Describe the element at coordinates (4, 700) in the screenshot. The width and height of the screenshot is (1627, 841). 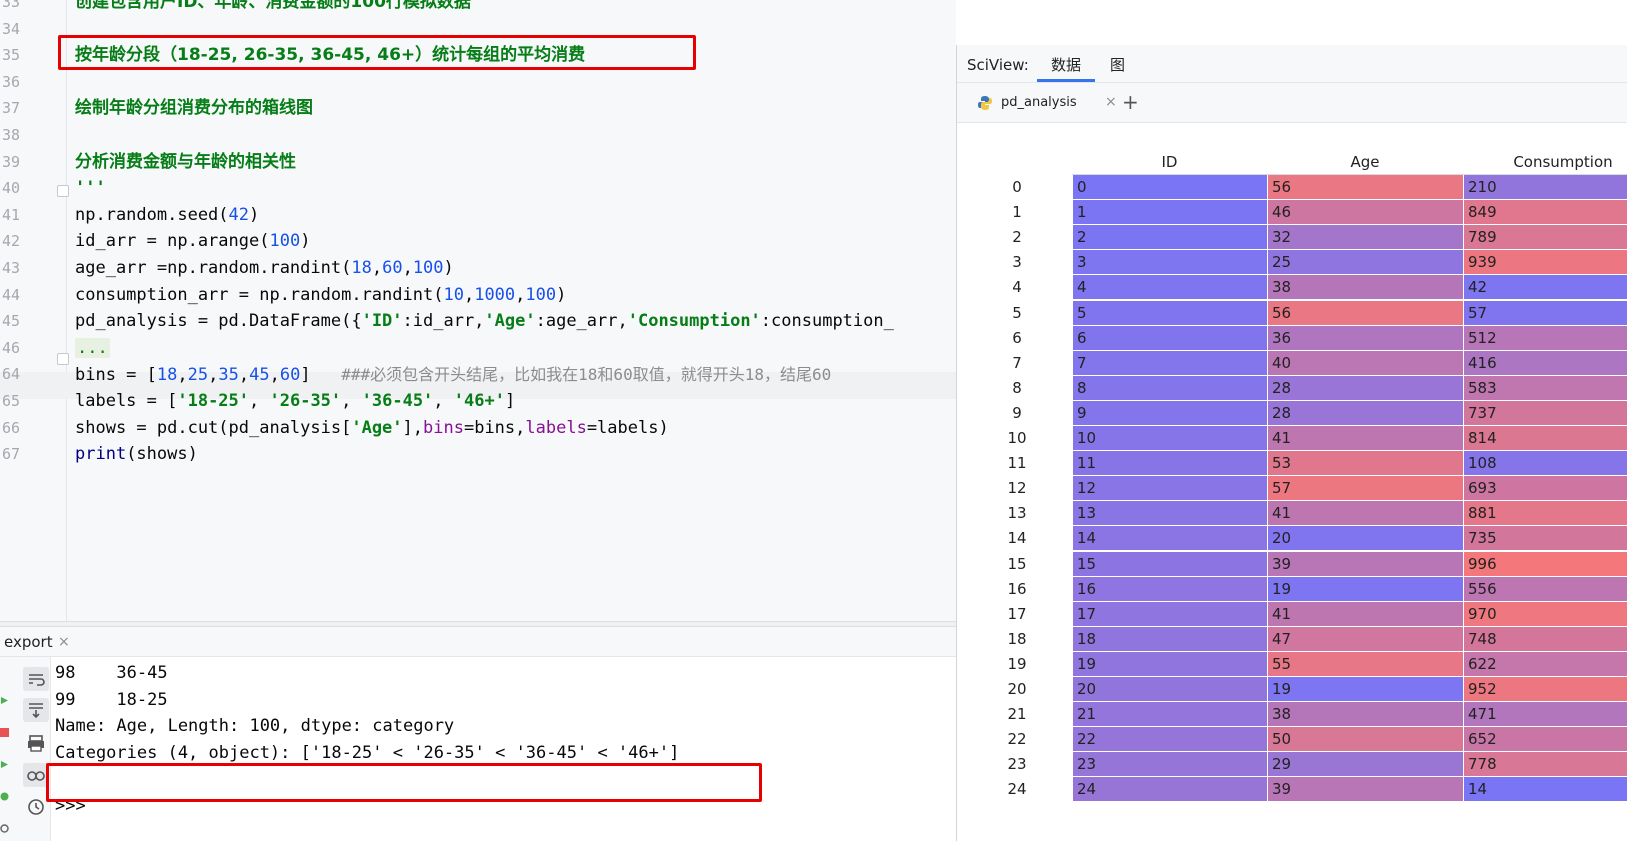
I see `rerun-icon` at that location.